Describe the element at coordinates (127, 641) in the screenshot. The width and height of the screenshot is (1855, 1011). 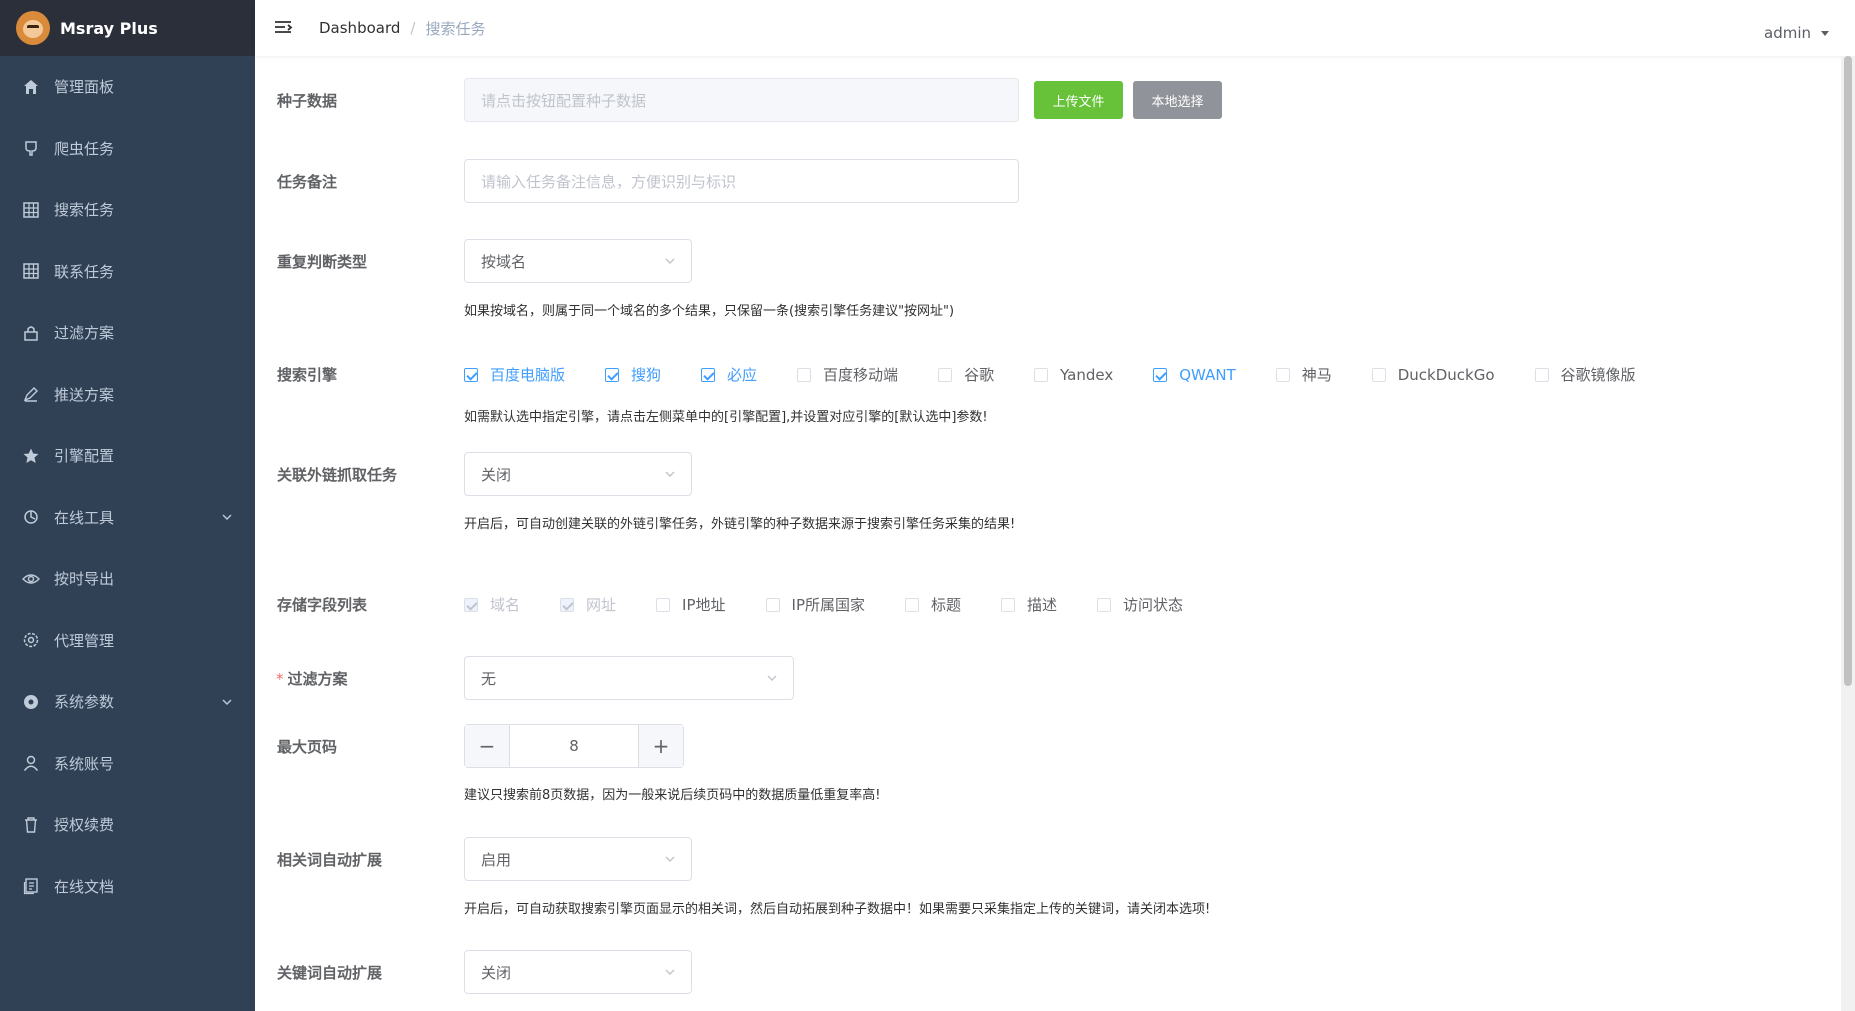
I see `sidebar-item-proxy: 代理管理` at that location.